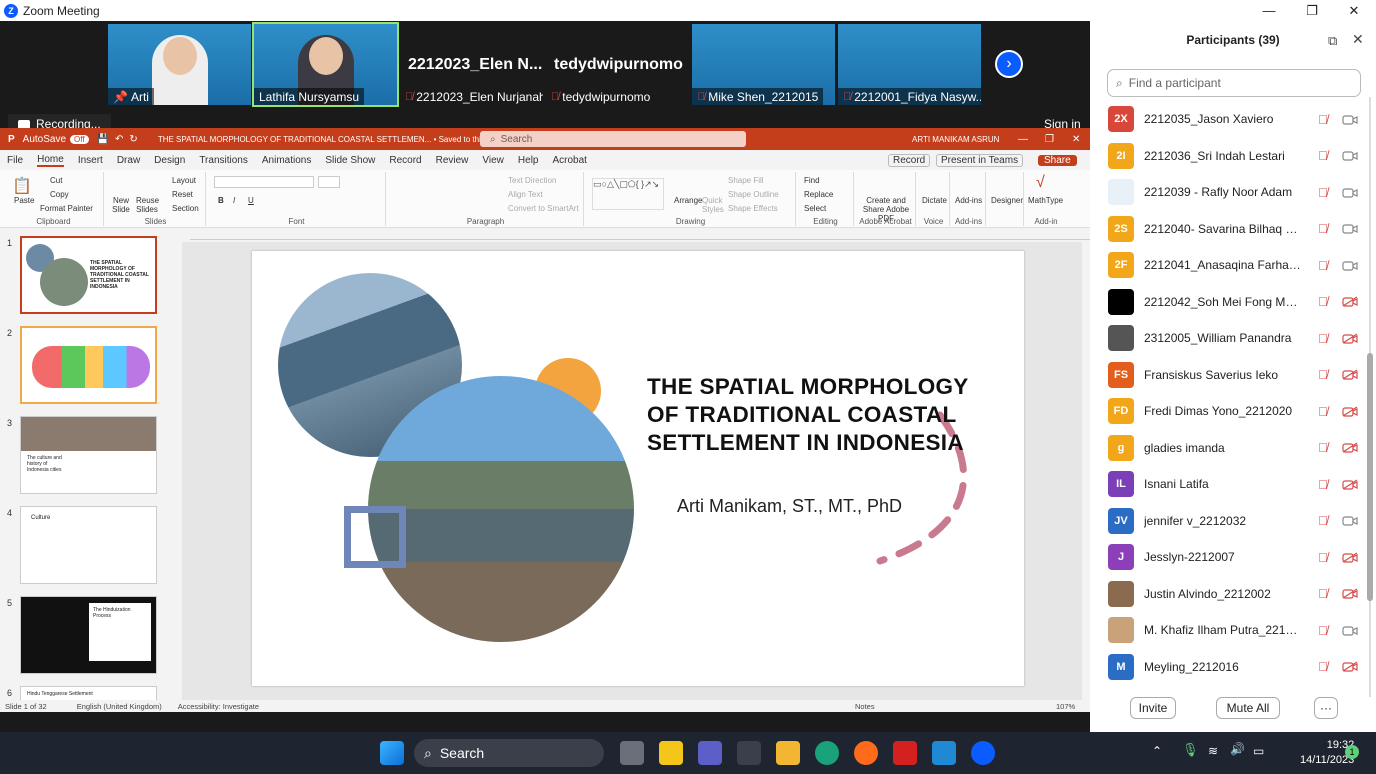  Describe the element at coordinates (1233, 192) in the screenshot. I see `participant-row: 2212039 - Rafly Noor Adam 🎙̸` at that location.